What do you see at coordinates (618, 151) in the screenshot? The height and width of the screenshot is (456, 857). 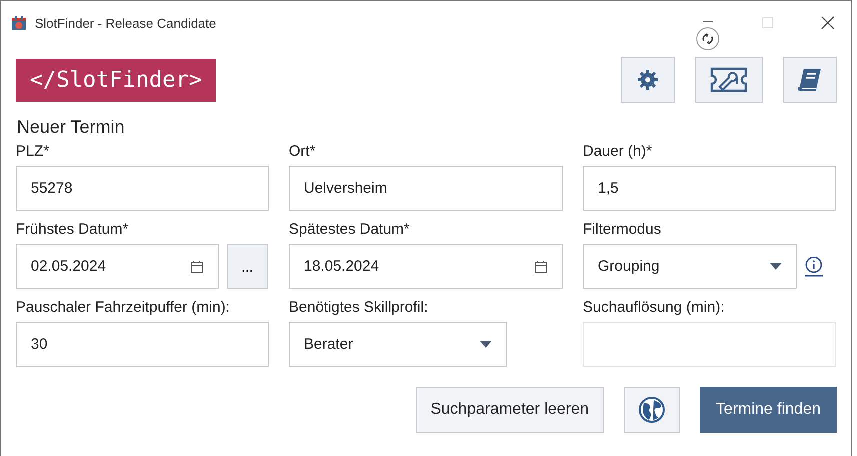 I see `field-label: Dauer (h)*` at bounding box center [618, 151].